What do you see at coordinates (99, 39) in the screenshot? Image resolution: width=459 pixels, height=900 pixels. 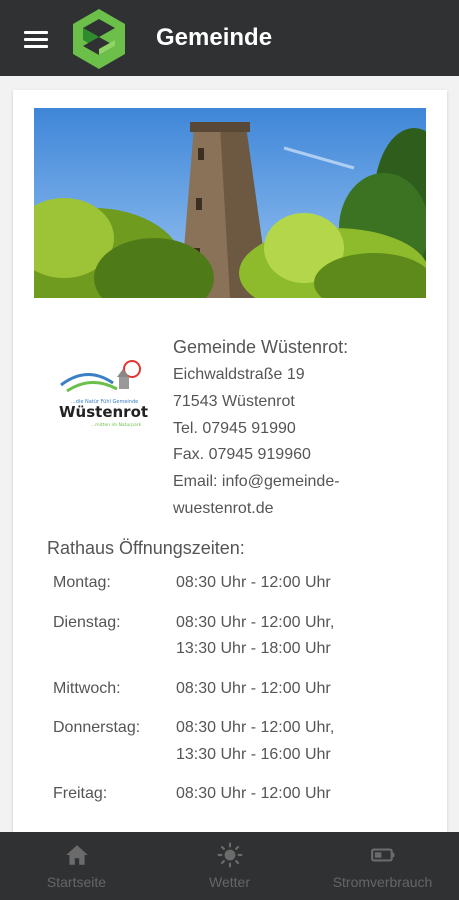 I see `app-logo-icon` at bounding box center [99, 39].